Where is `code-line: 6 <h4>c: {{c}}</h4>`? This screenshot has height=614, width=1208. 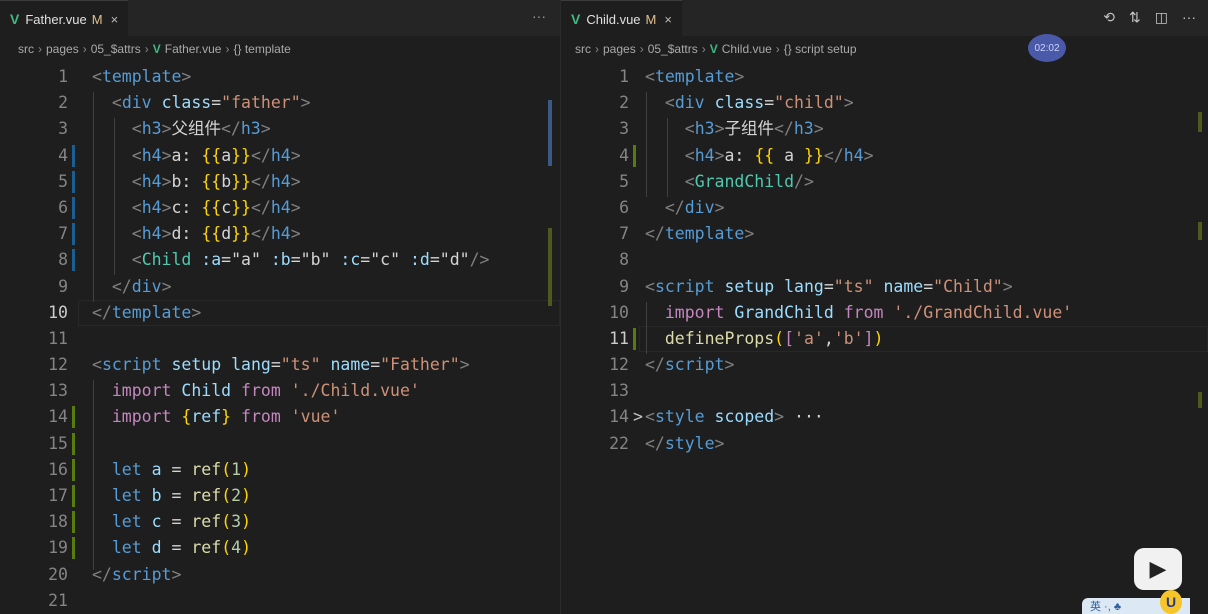
code-line: 6 <h4>c: {{c}}</h4> is located at coordinates (280, 208).